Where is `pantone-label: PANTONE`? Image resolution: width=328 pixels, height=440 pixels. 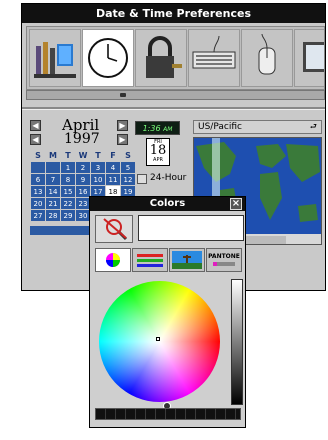
pantone-label: PANTONE is located at coordinates (224, 256).